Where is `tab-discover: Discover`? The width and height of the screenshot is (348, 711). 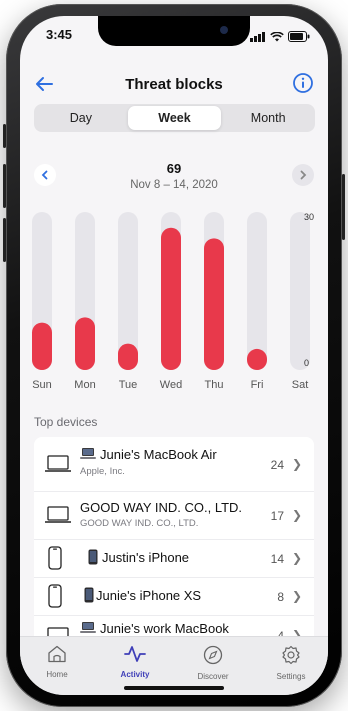
tab-discover: Discover is located at coordinates (213, 663).